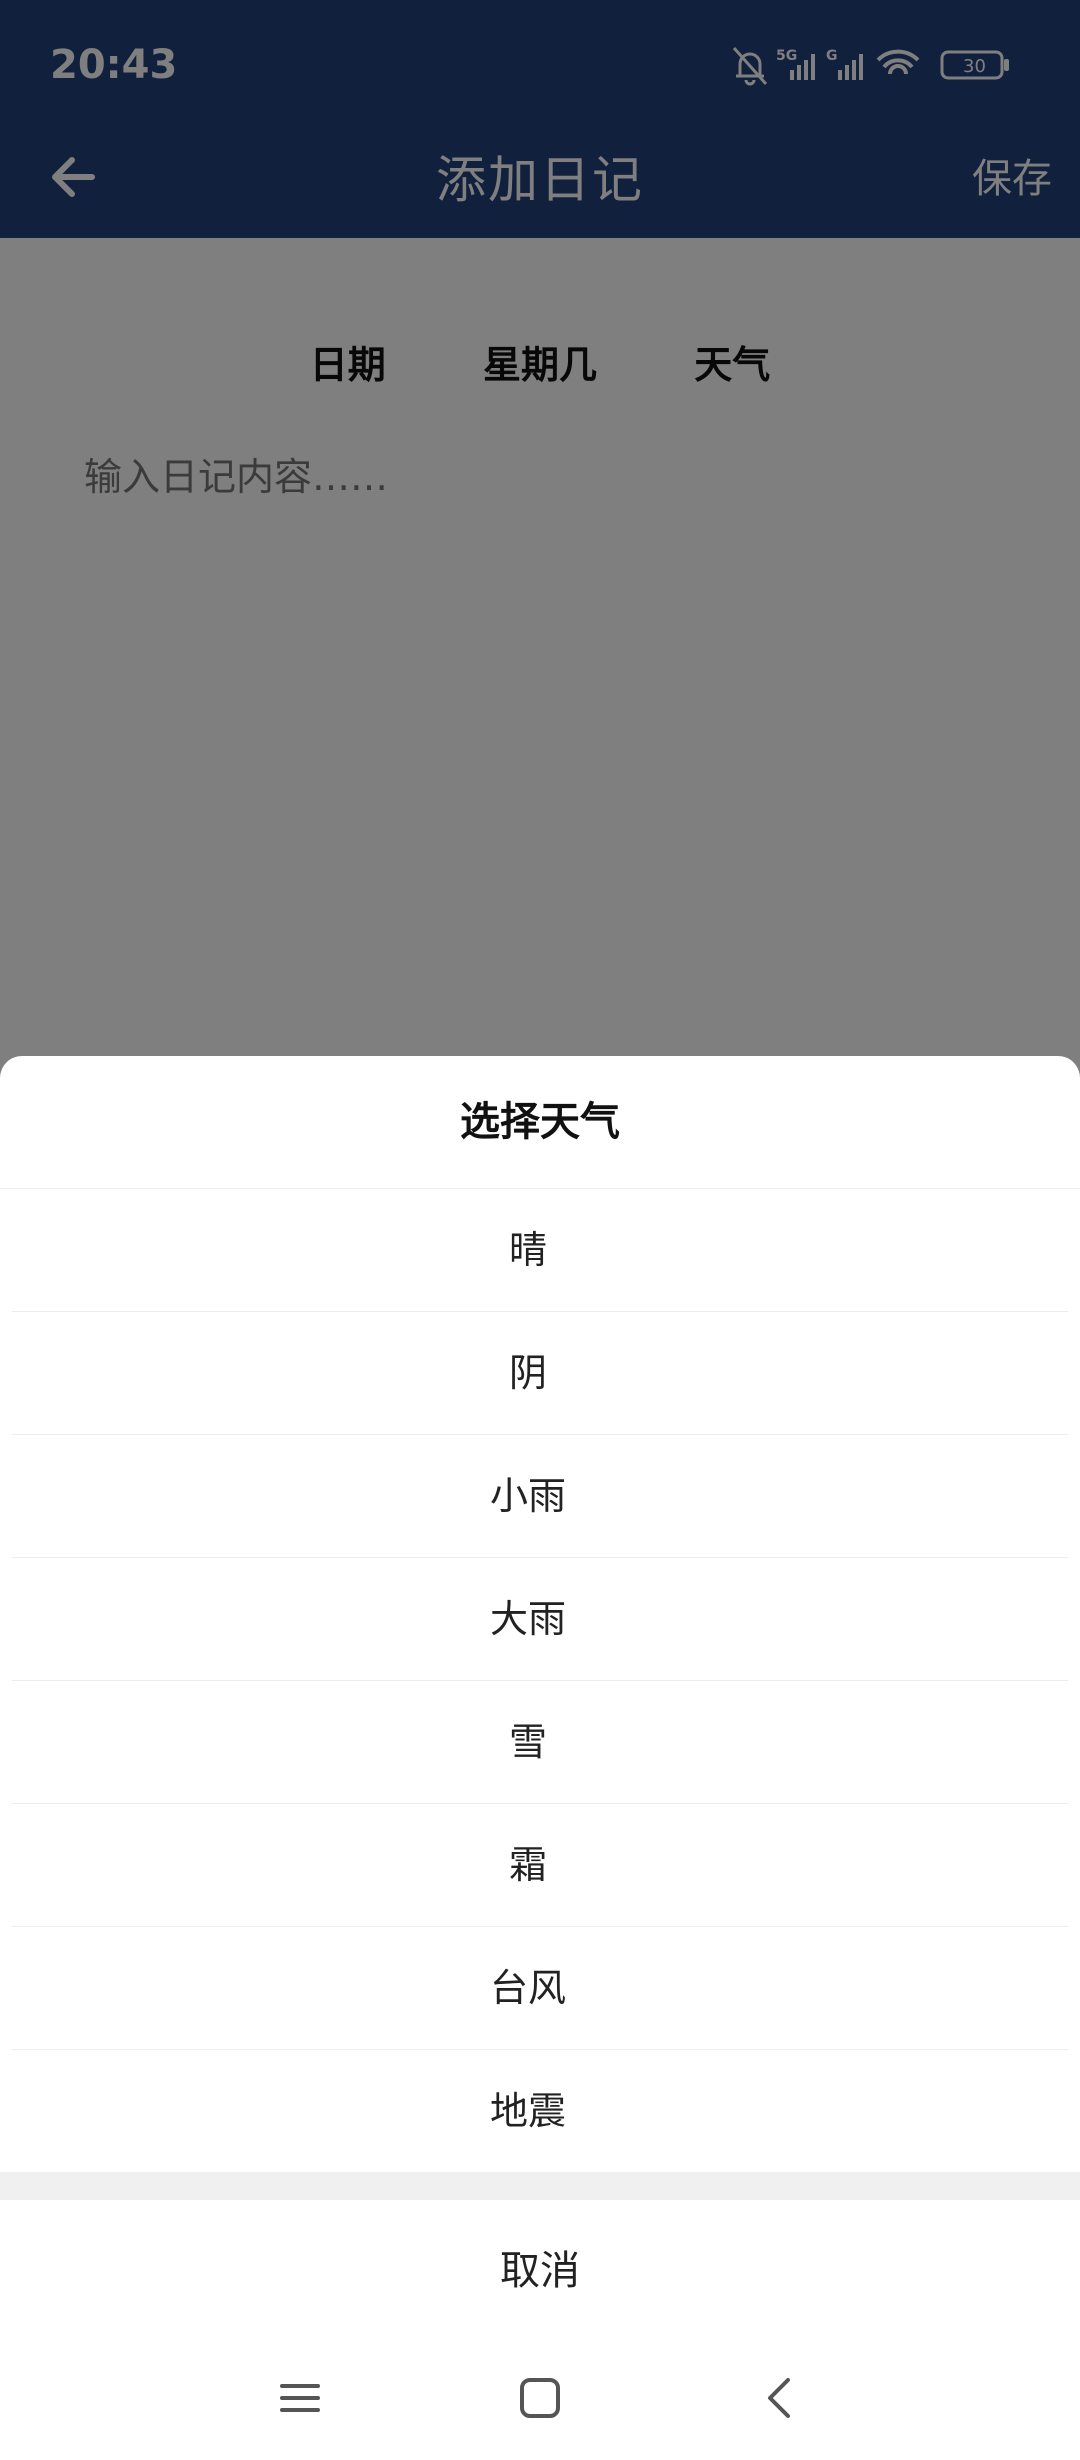  What do you see at coordinates (540, 1373) in the screenshot?
I see `weather-option: 阴` at bounding box center [540, 1373].